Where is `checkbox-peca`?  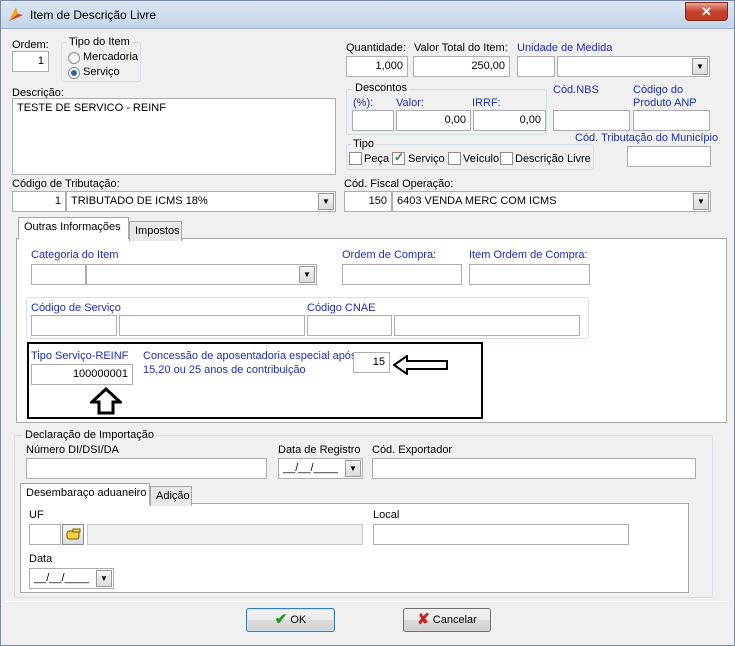 checkbox-peca is located at coordinates (355, 158).